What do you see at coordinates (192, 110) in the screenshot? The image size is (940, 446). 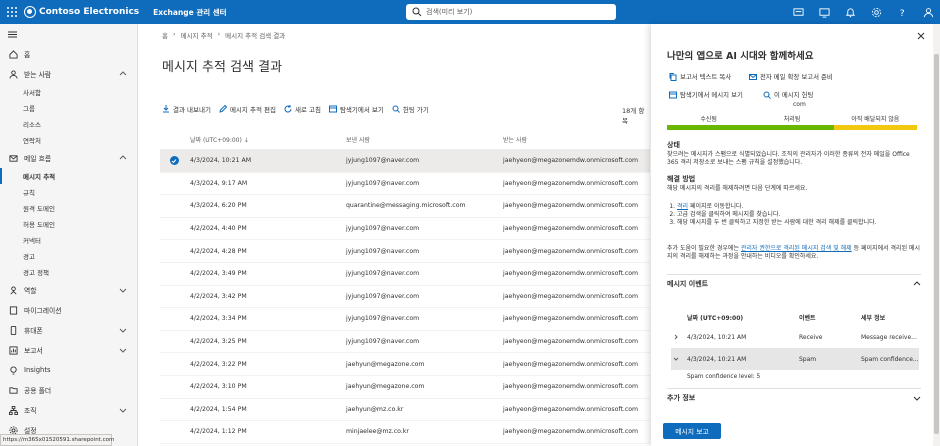 I see `export-results-label: 결과 내보내기` at bounding box center [192, 110].